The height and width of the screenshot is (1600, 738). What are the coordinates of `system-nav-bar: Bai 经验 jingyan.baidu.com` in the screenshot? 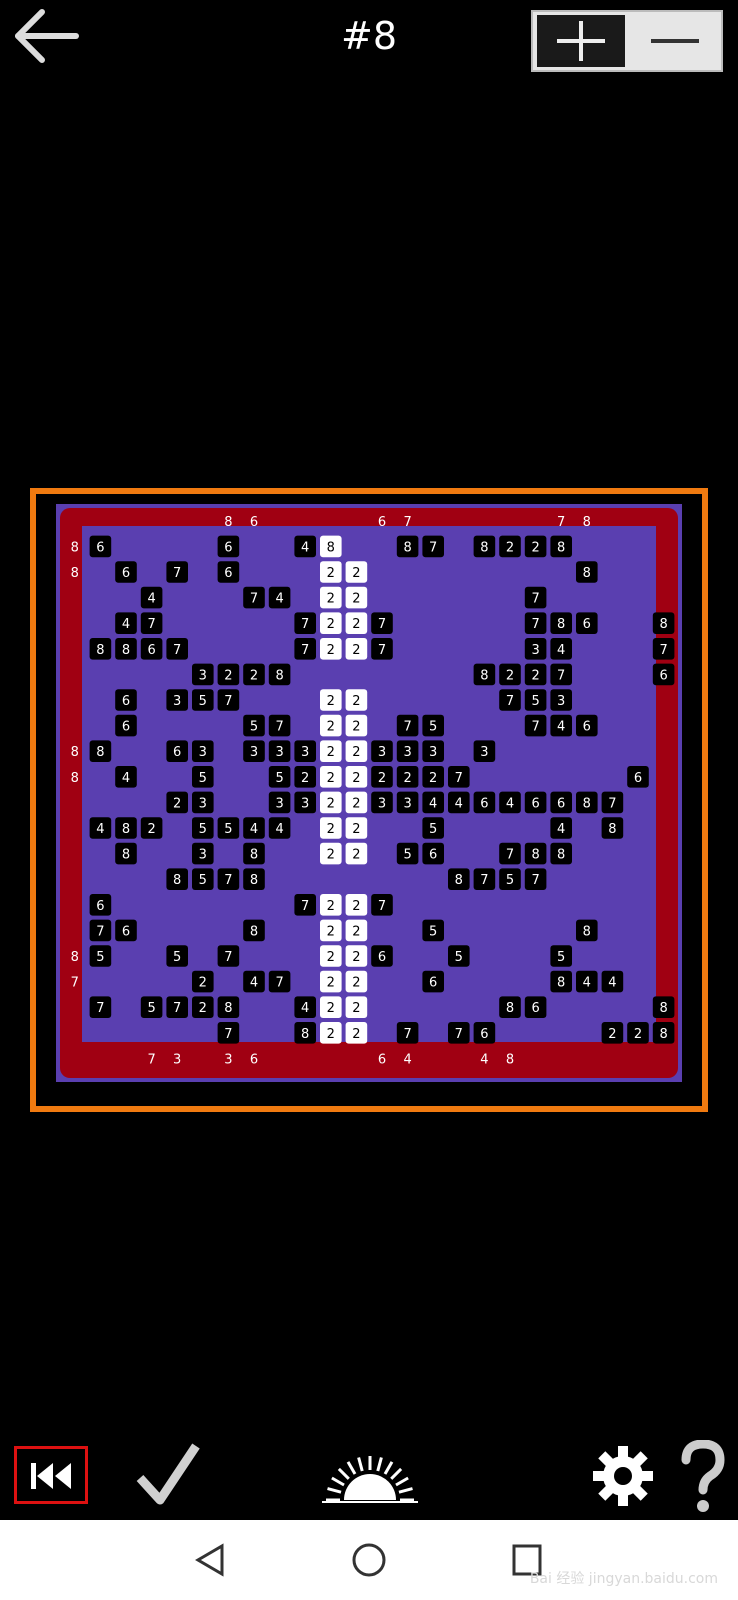 It's located at (369, 1560).